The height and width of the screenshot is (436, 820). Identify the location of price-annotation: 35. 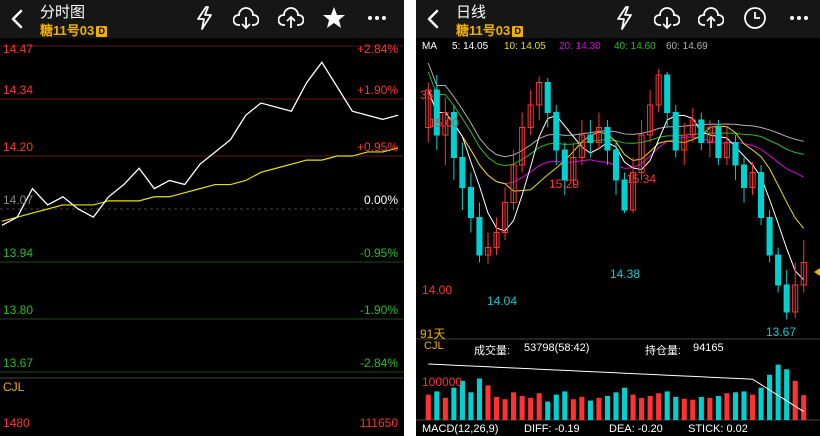
(427, 95).